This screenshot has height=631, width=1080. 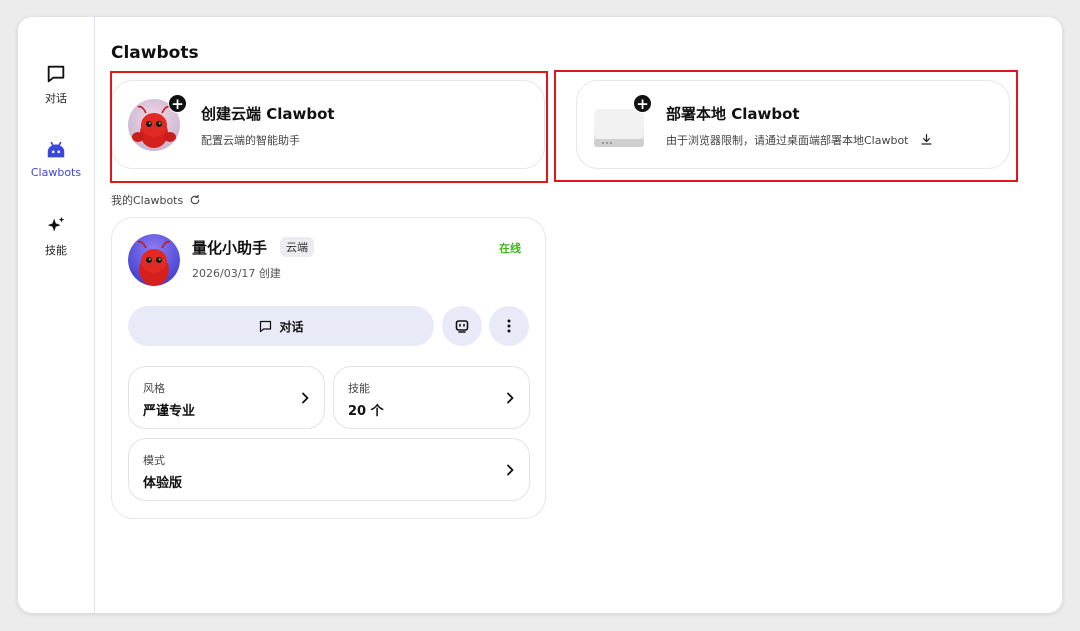 What do you see at coordinates (622, 122) in the screenshot?
I see `mac-mini-avatar: +` at bounding box center [622, 122].